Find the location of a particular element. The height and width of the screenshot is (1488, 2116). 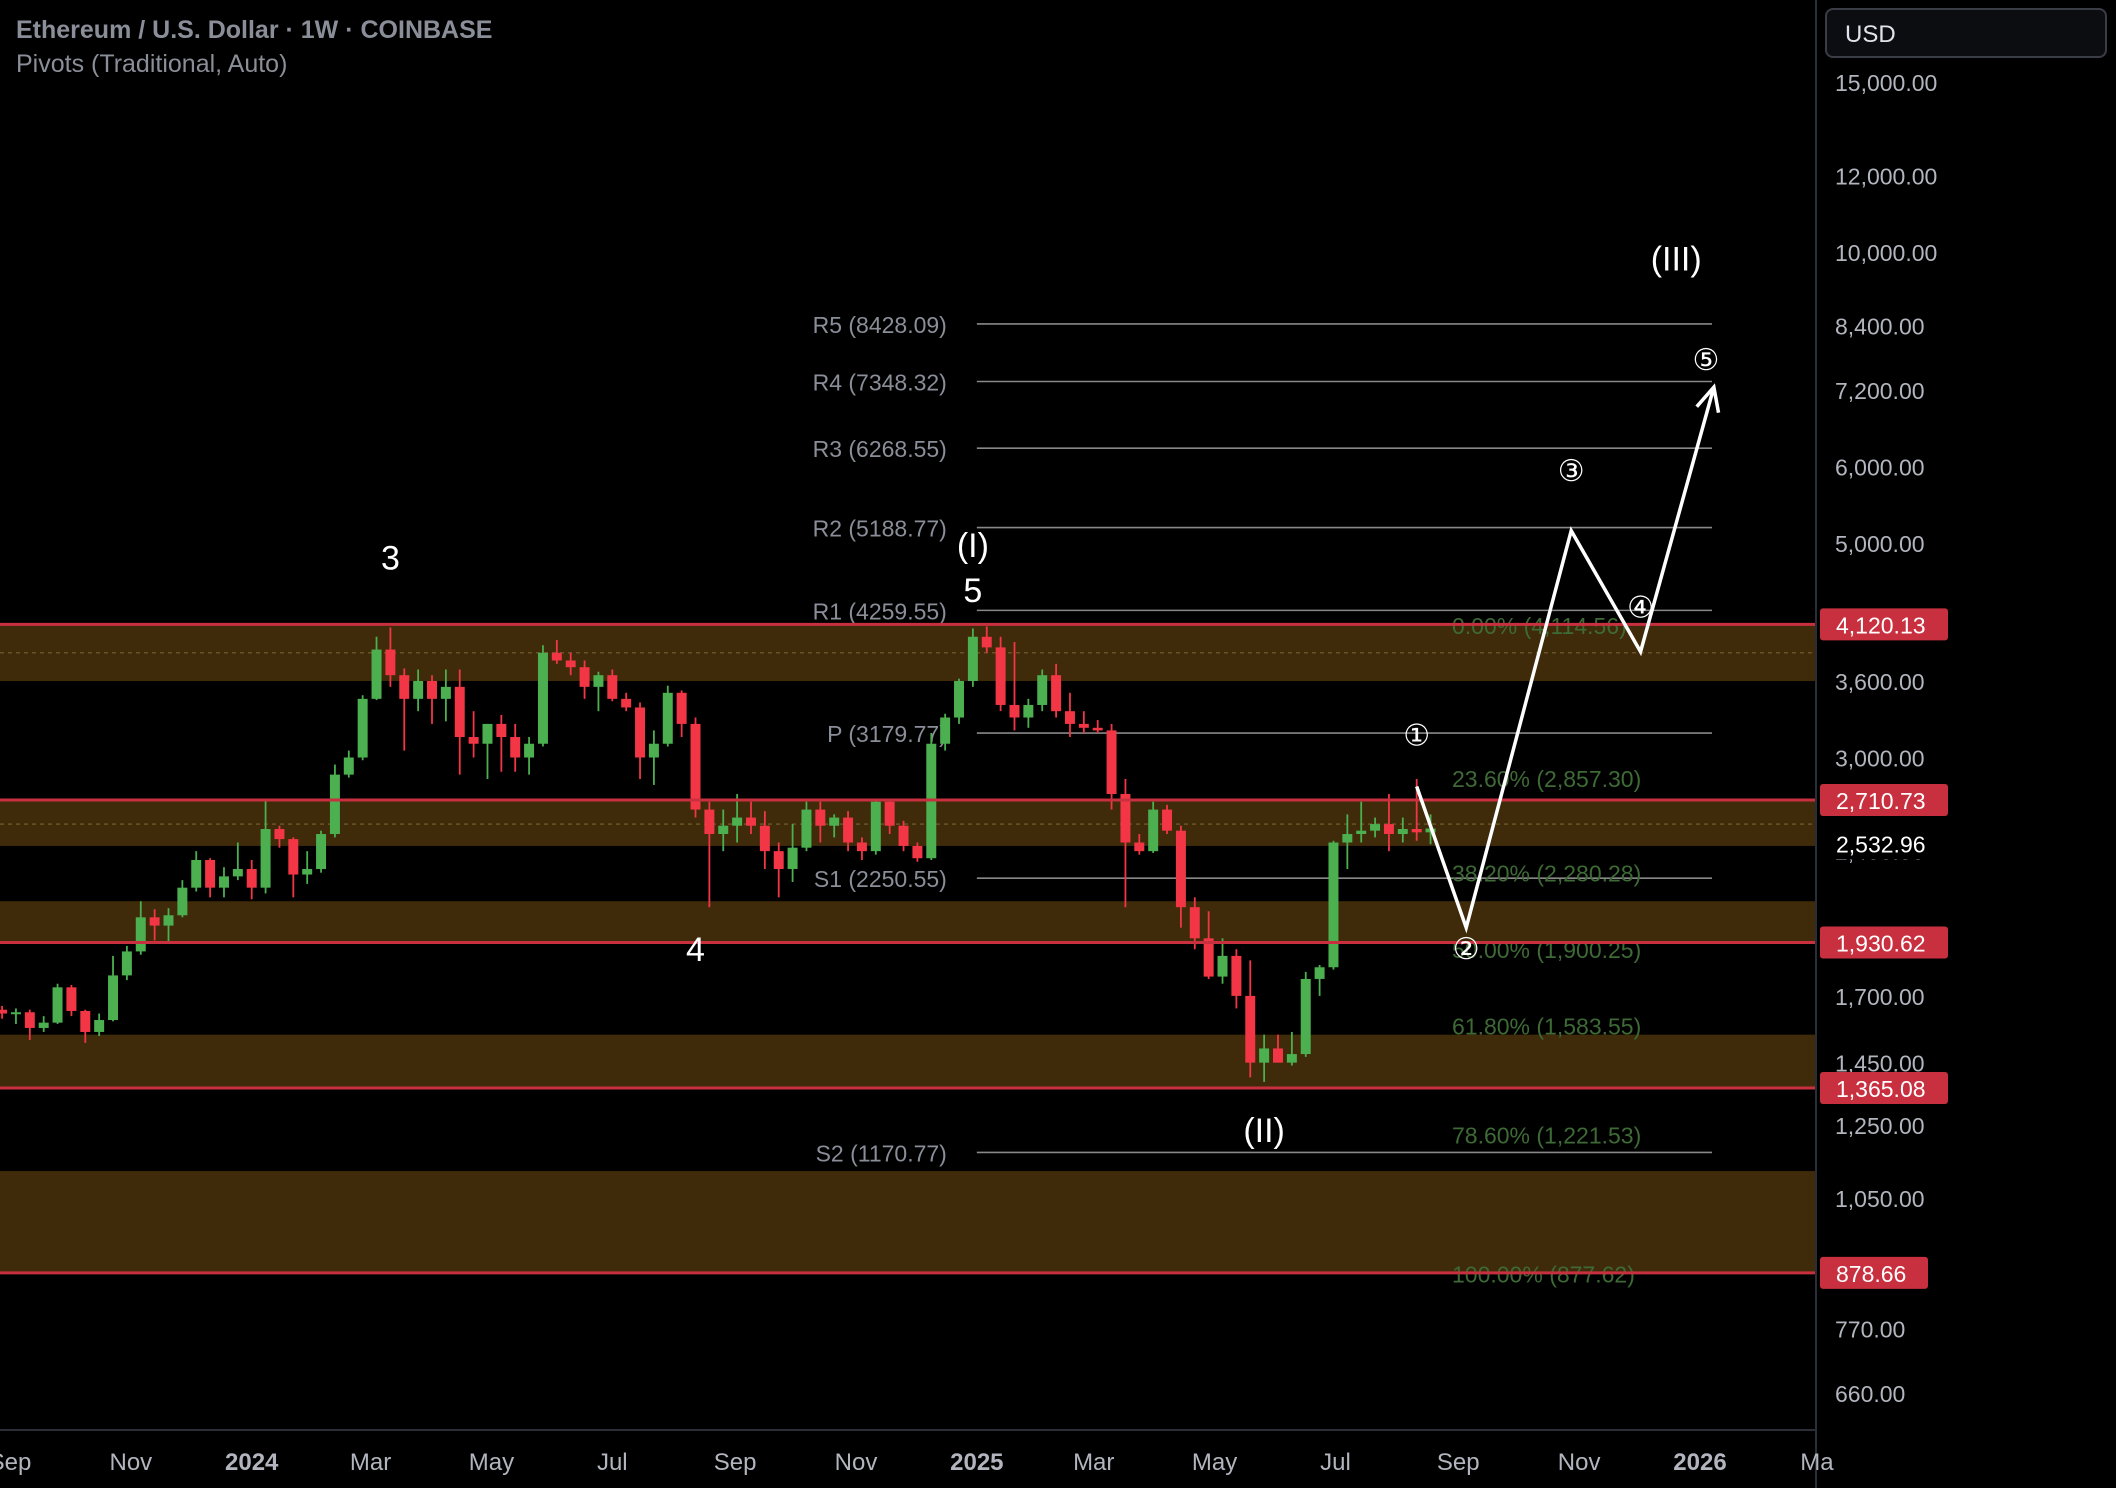

elliott-wave-label: (I) is located at coordinates (973, 546).